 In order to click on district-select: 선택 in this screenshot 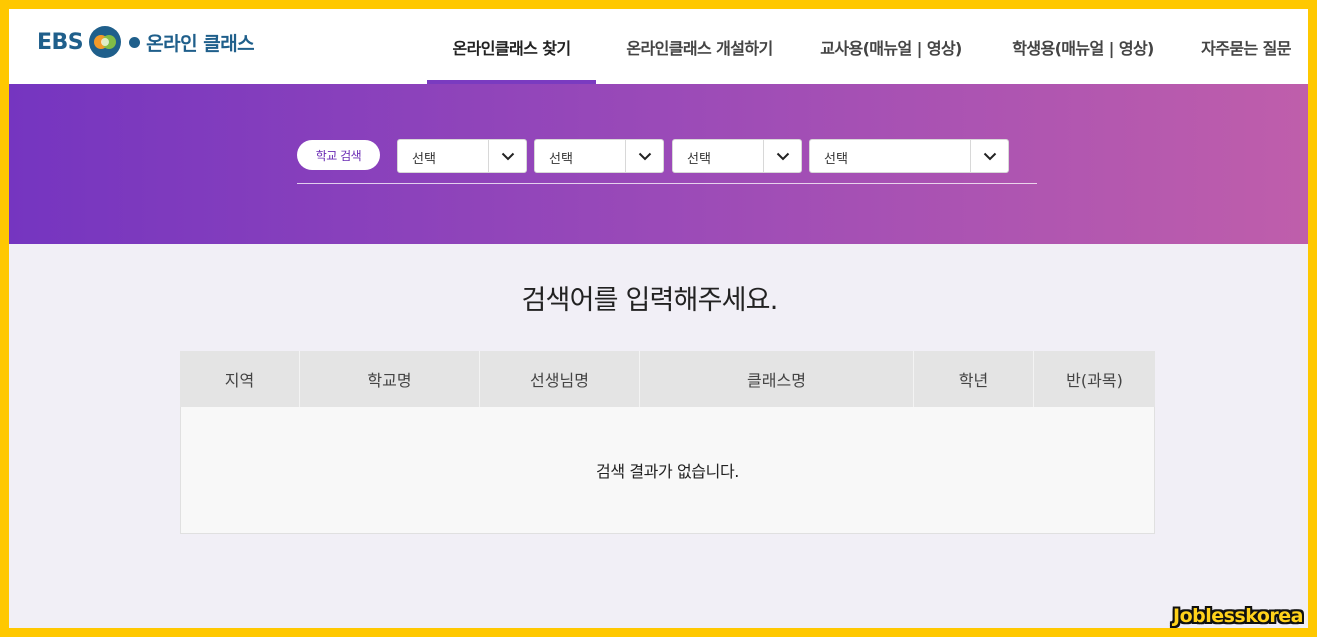, I will do `click(599, 156)`.